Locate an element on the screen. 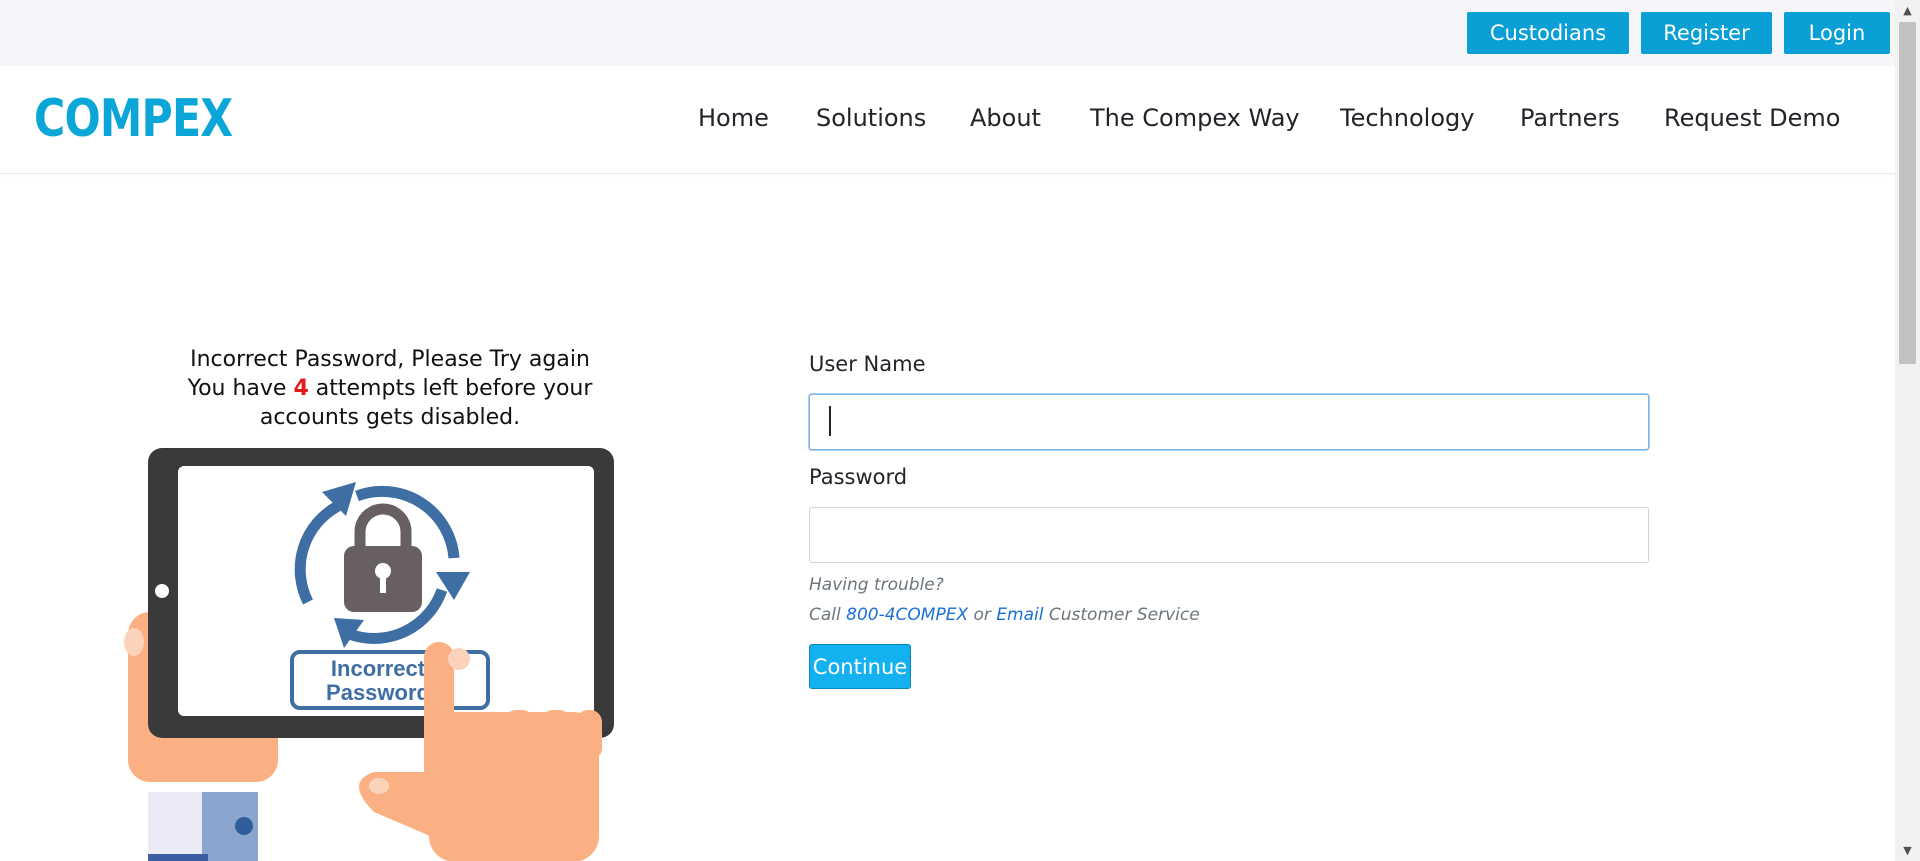 This screenshot has width=1920, height=861. top-utility-bar: Custodians Register Login is located at coordinates (947, 33).